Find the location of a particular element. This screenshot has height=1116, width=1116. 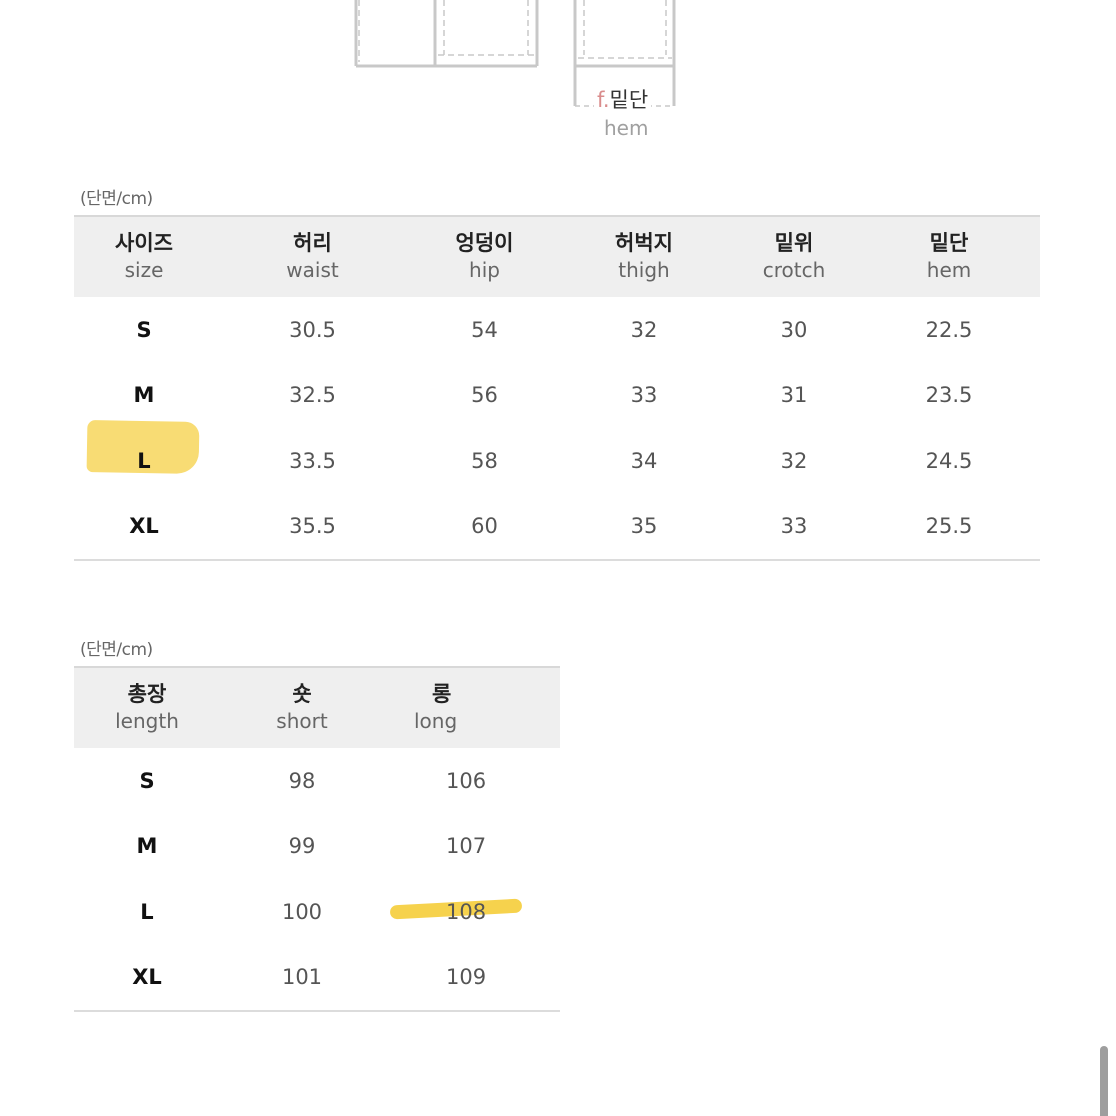

short-cell: 100 is located at coordinates (302, 911).